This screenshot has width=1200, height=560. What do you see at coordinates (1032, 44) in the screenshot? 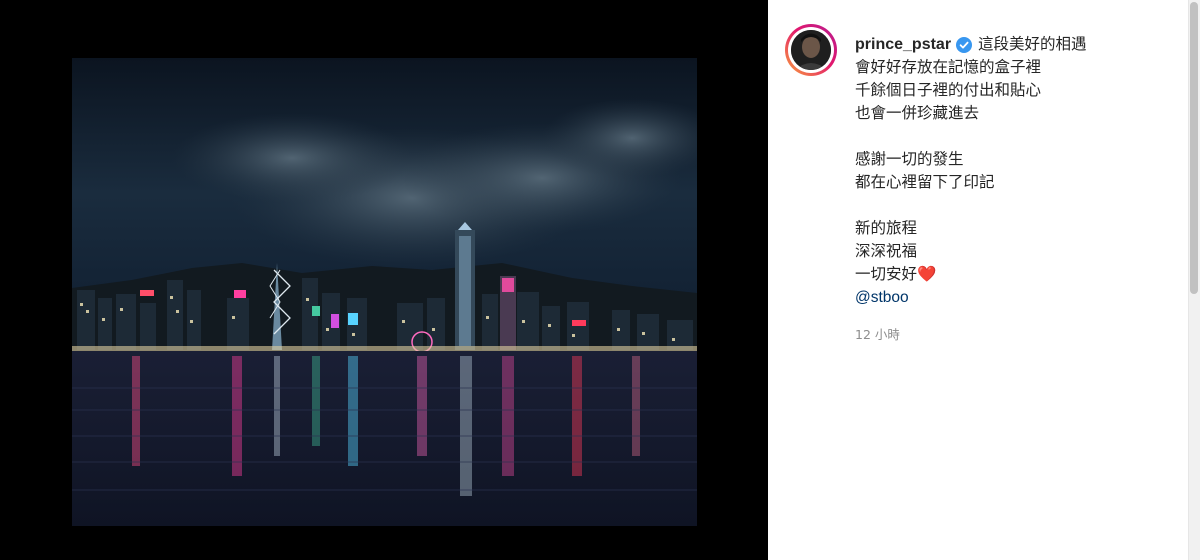
I see `caption-line: 這段美好的相遇` at bounding box center [1032, 44].